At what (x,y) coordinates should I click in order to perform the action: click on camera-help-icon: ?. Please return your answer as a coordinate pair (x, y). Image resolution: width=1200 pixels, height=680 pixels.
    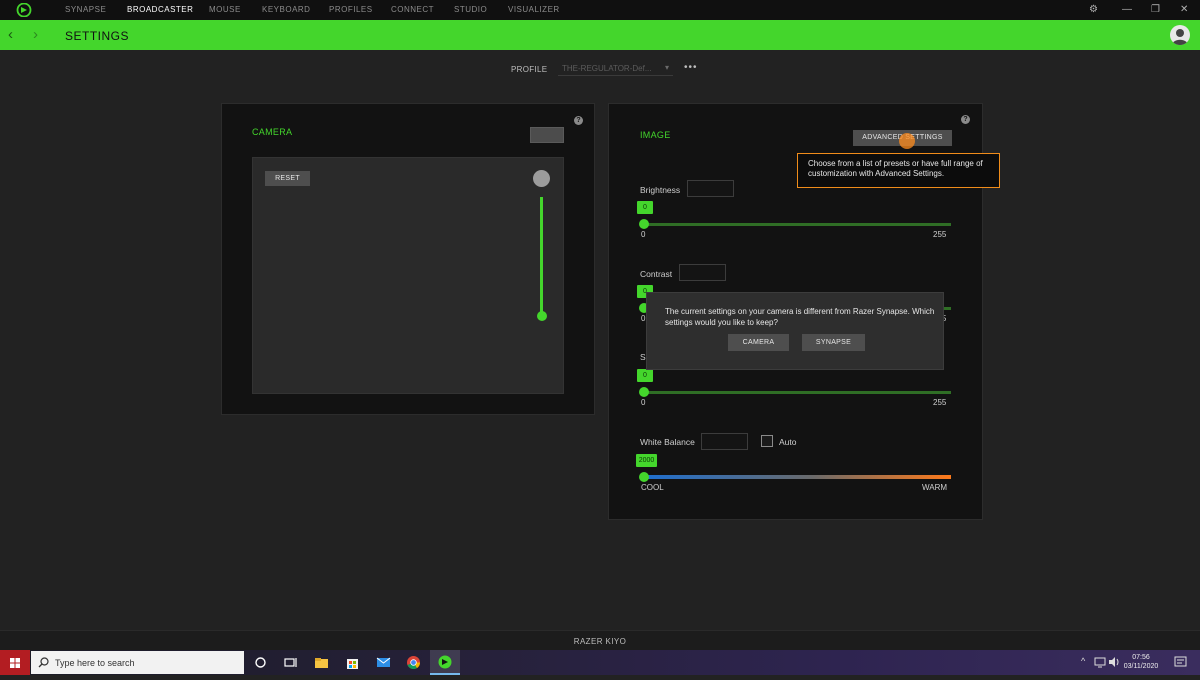
    Looking at the image, I should click on (578, 120).